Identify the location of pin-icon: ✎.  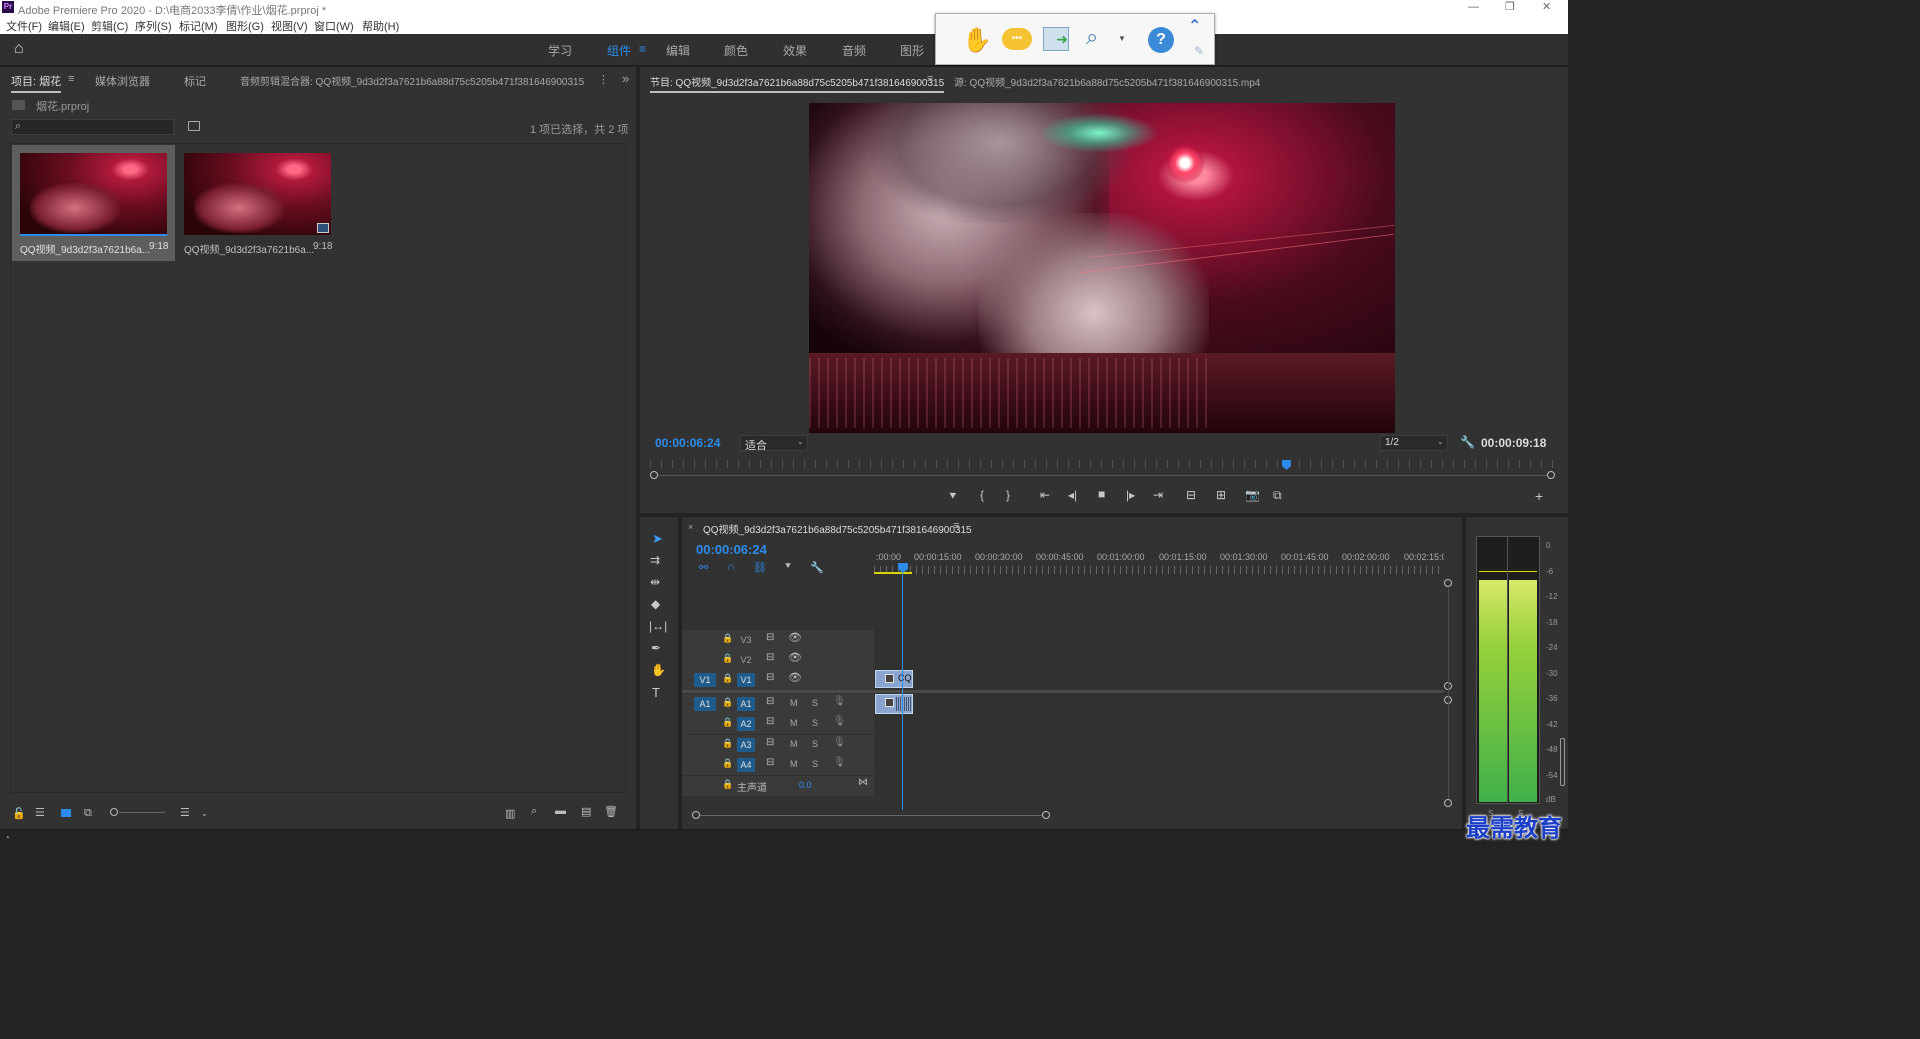
(1199, 51).